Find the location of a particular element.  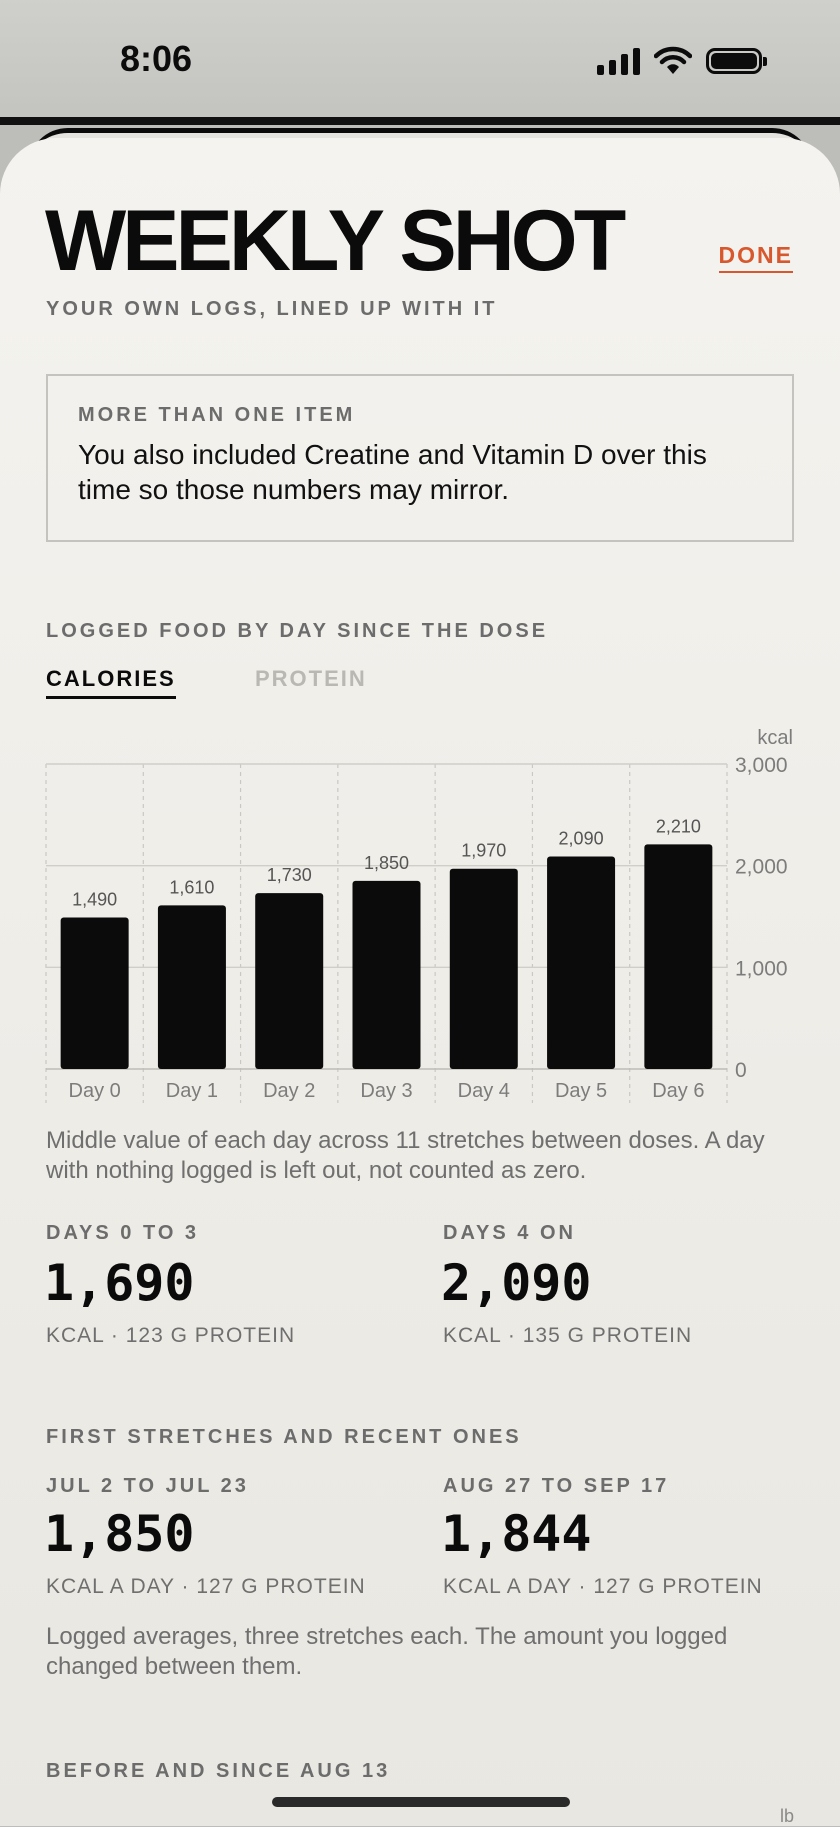

days-4-on-sub: KCAL · 135 G PROTEIN is located at coordinates (568, 1335).